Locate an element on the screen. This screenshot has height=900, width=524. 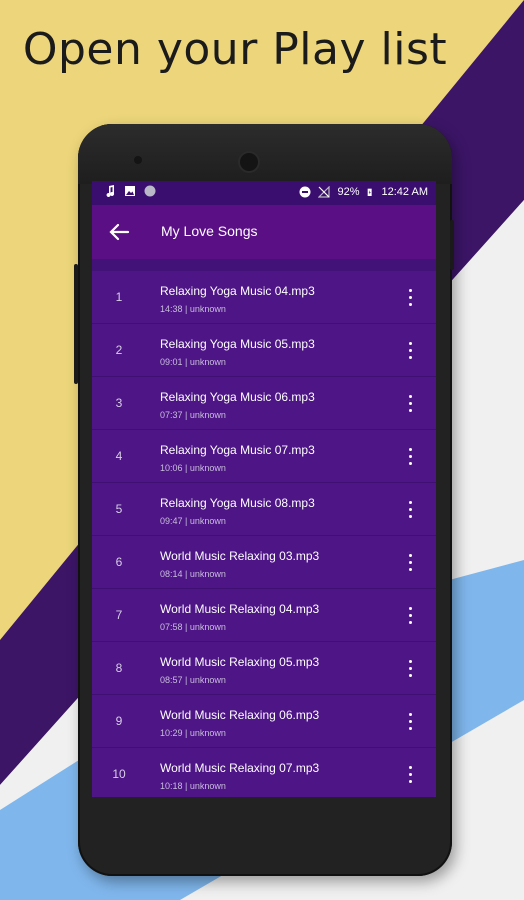
song-title: World Music Relaxing 07.mp3 is located at coordinates (240, 768).